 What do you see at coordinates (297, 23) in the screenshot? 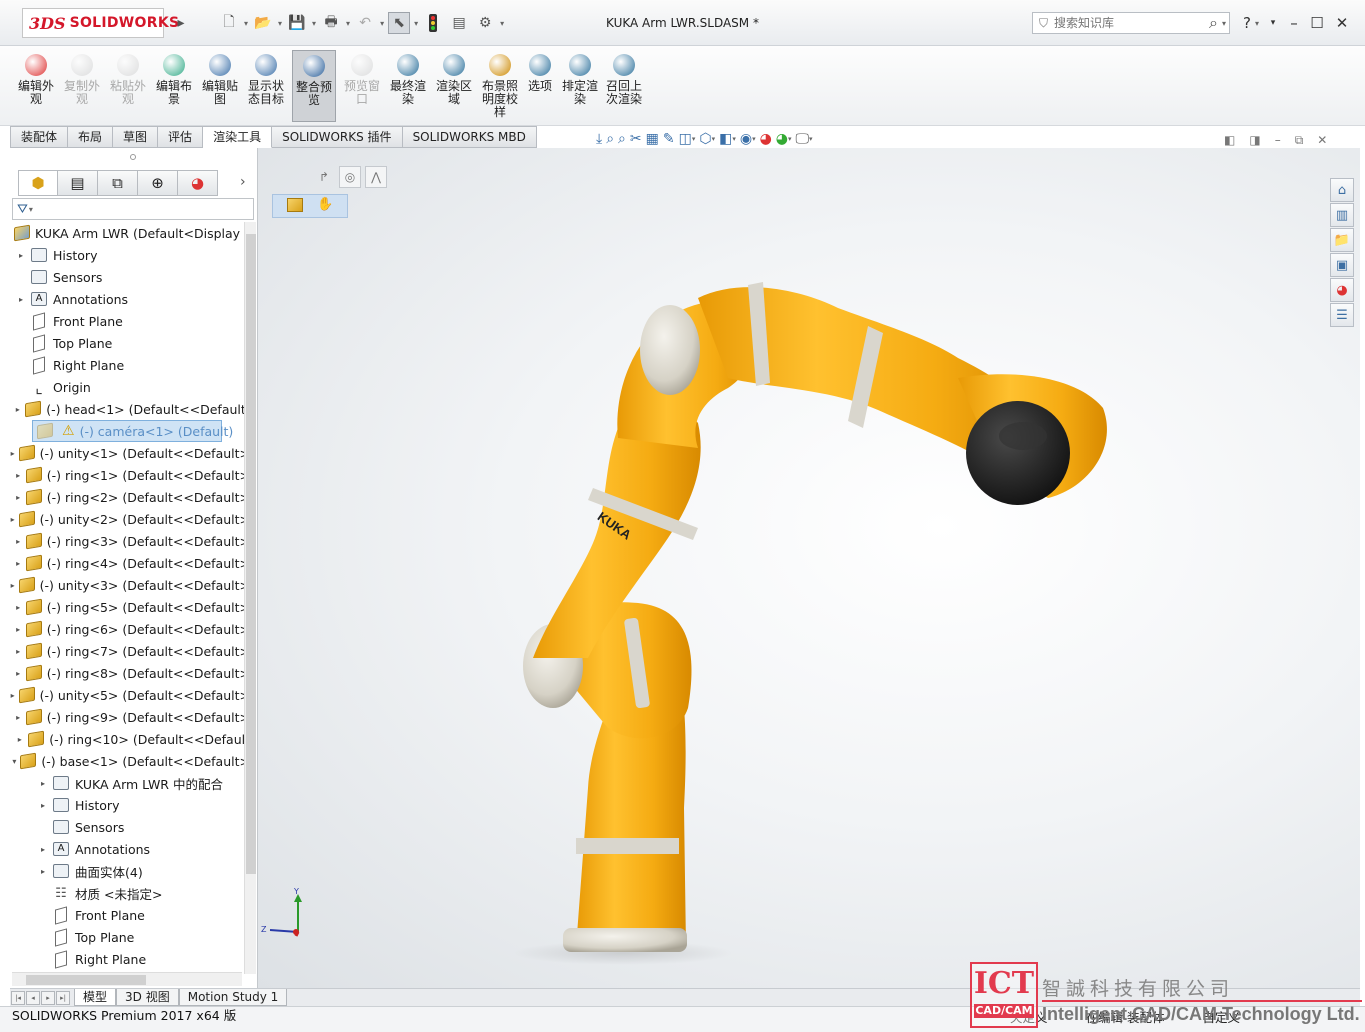
I see `save-icon: 💾` at bounding box center [297, 23].